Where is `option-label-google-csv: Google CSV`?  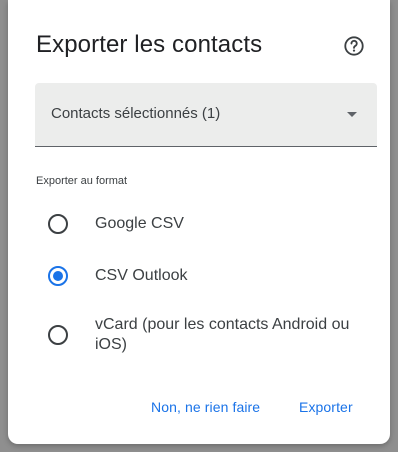 option-label-google-csv: Google CSV is located at coordinates (139, 223).